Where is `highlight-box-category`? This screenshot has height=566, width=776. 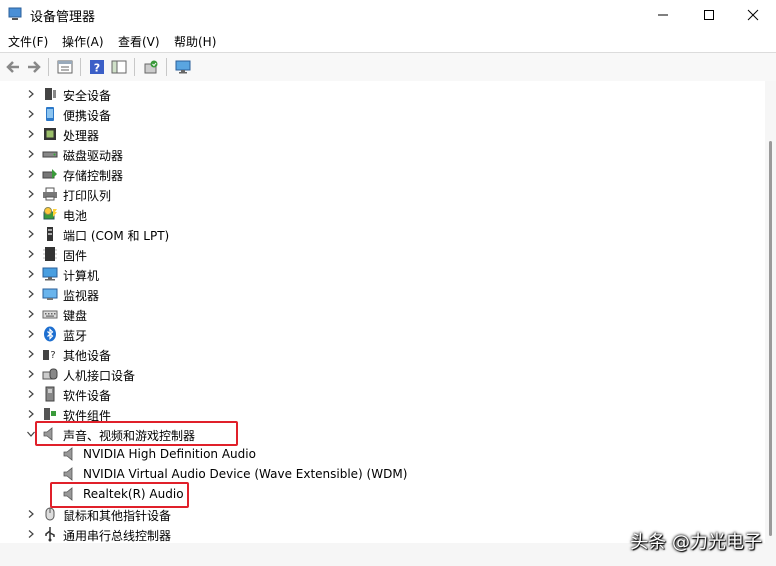 highlight-box-category is located at coordinates (136, 433).